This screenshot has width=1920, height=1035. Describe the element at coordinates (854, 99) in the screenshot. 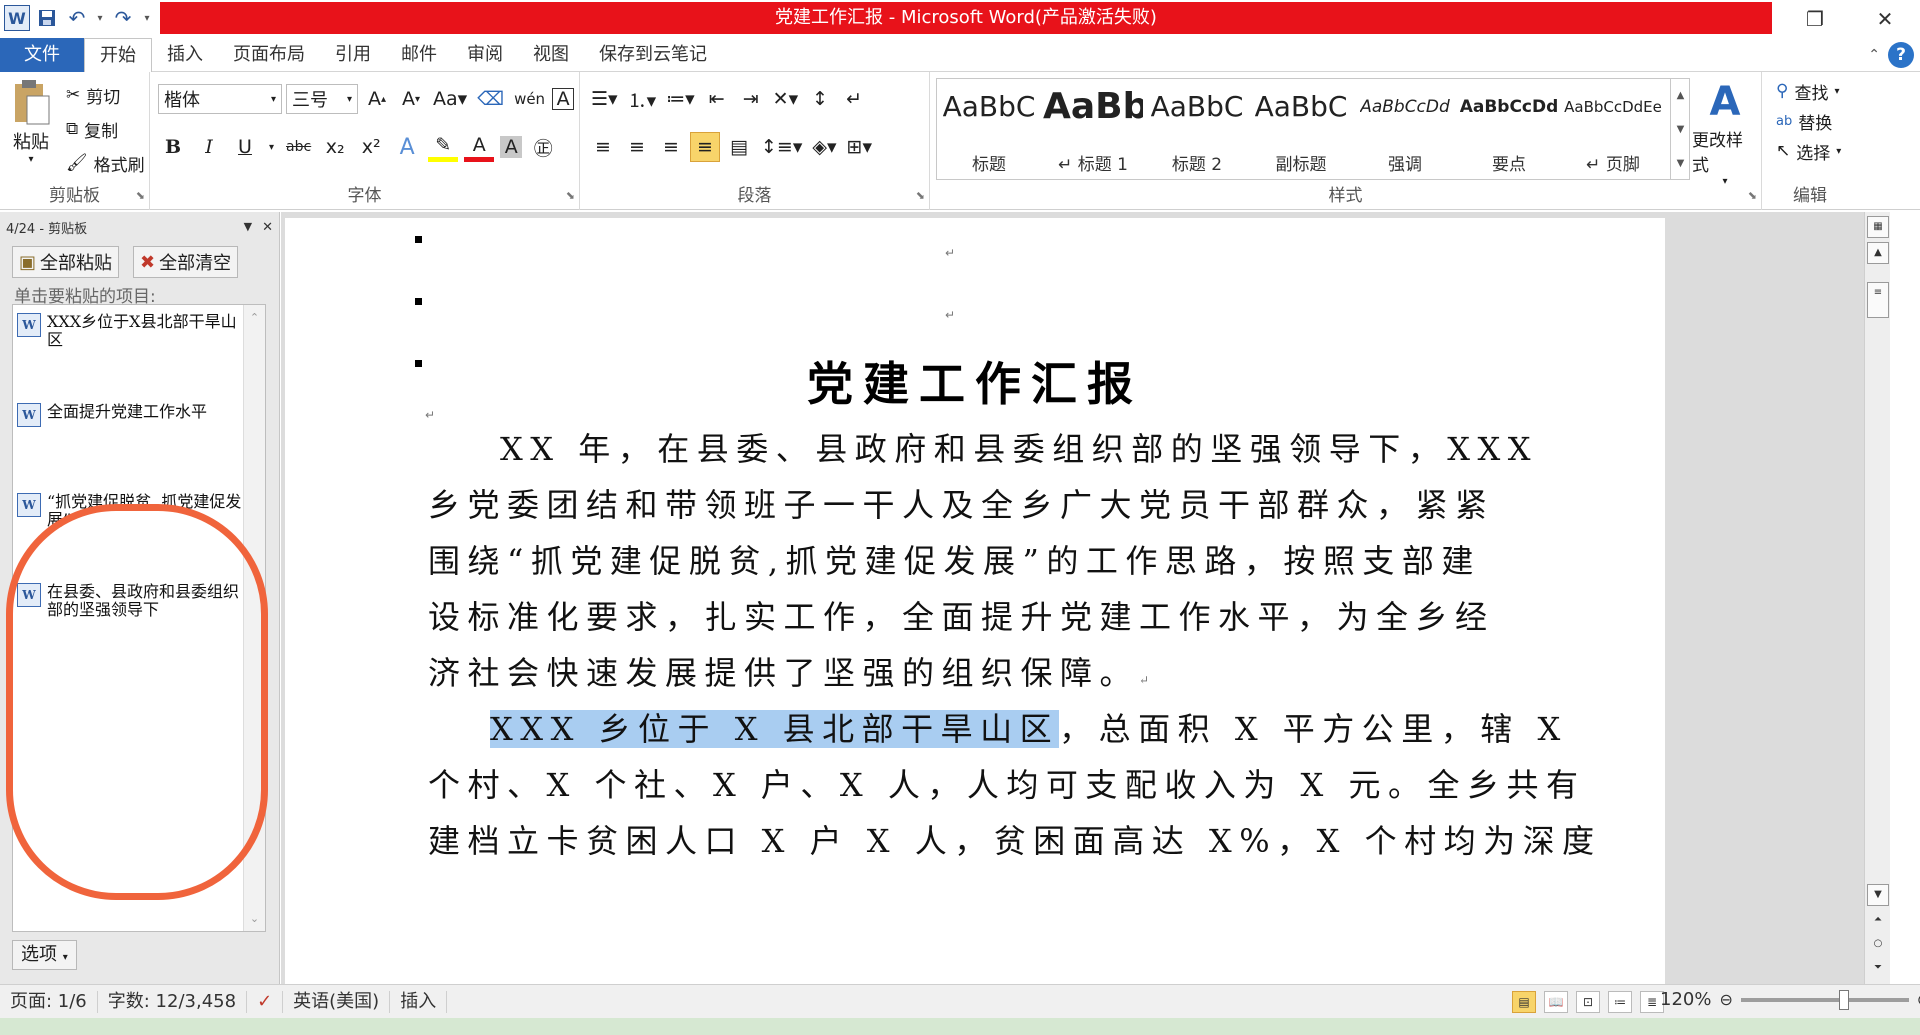

I see `show-marks-icon: ↵` at that location.